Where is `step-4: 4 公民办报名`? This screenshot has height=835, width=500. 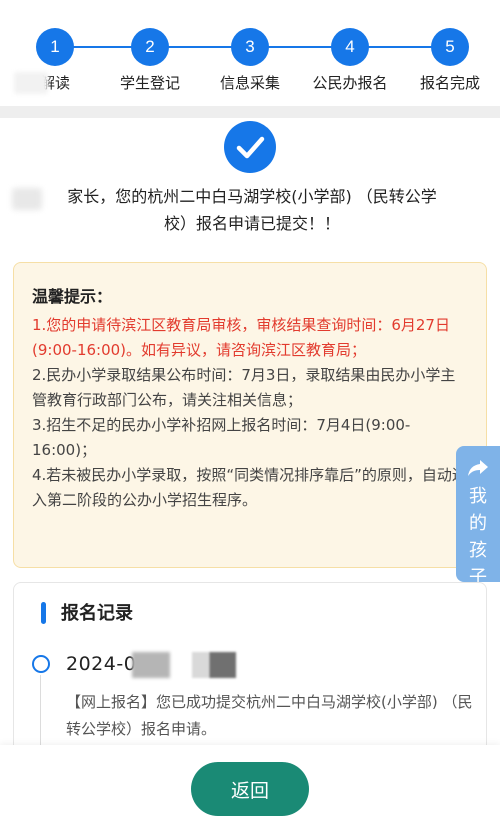 step-4: 4 公民办报名 is located at coordinates (350, 60).